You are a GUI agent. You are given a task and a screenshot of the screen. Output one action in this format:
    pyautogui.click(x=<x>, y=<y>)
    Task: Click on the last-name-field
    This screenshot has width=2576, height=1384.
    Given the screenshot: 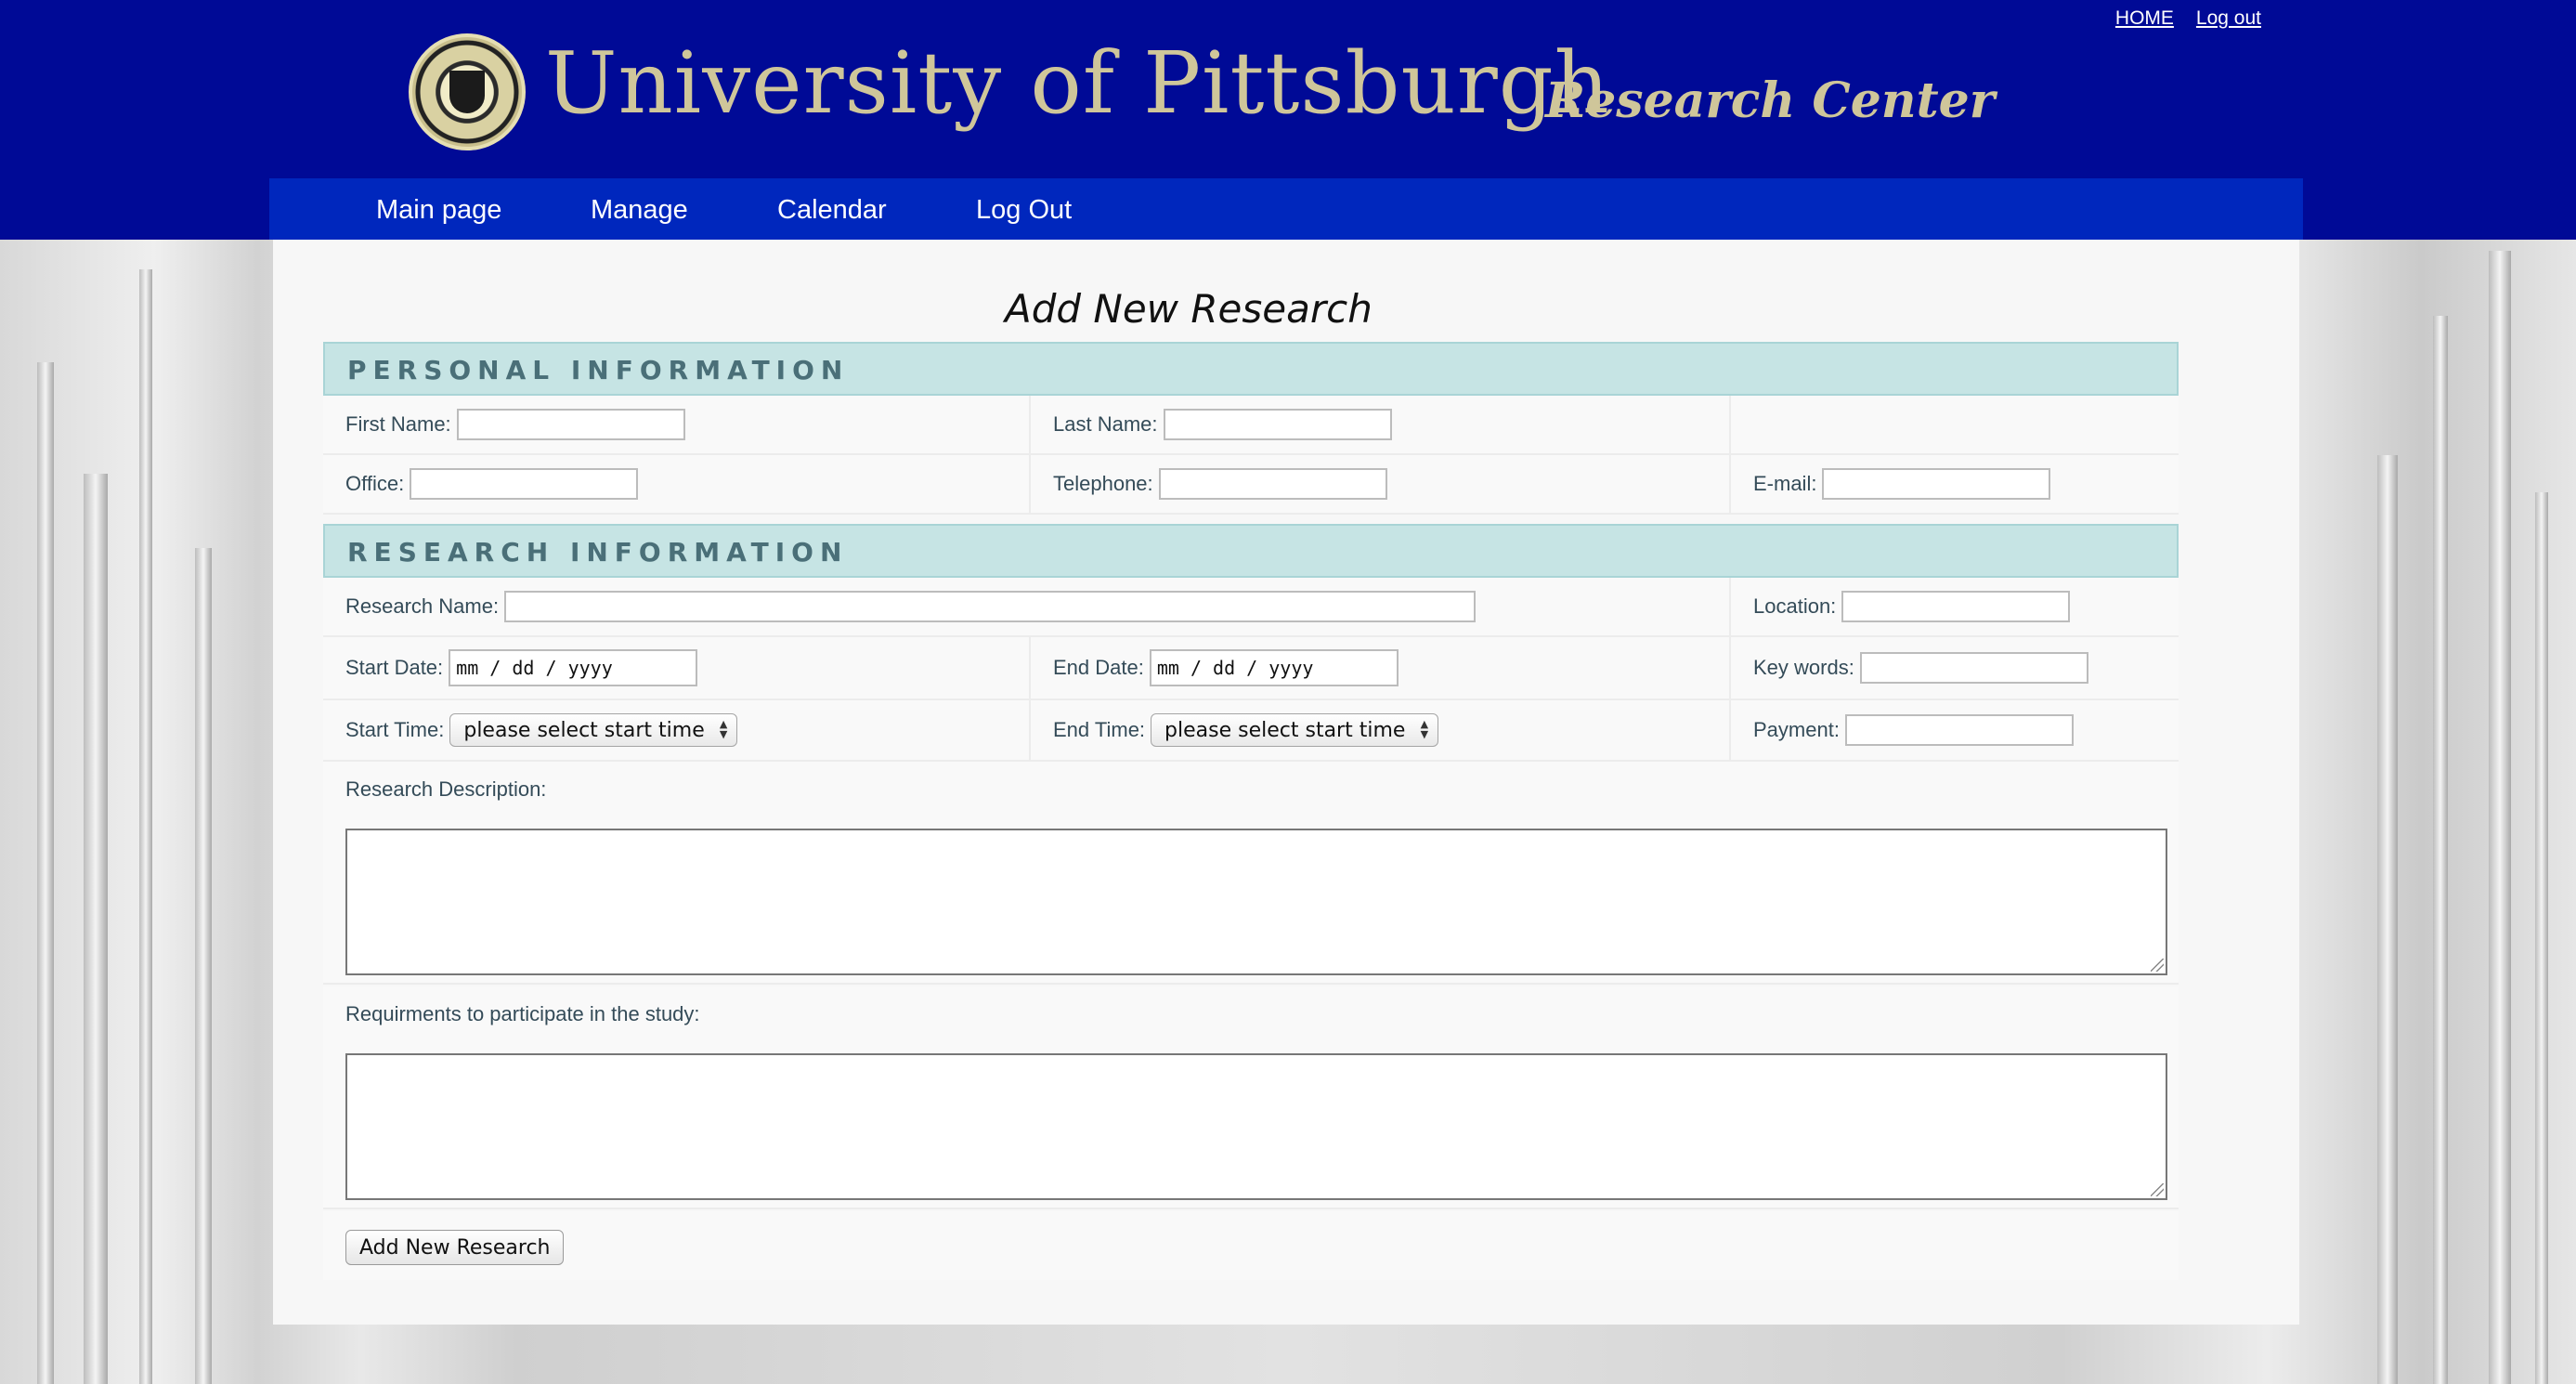 What is the action you would take?
    pyautogui.click(x=1277, y=424)
    